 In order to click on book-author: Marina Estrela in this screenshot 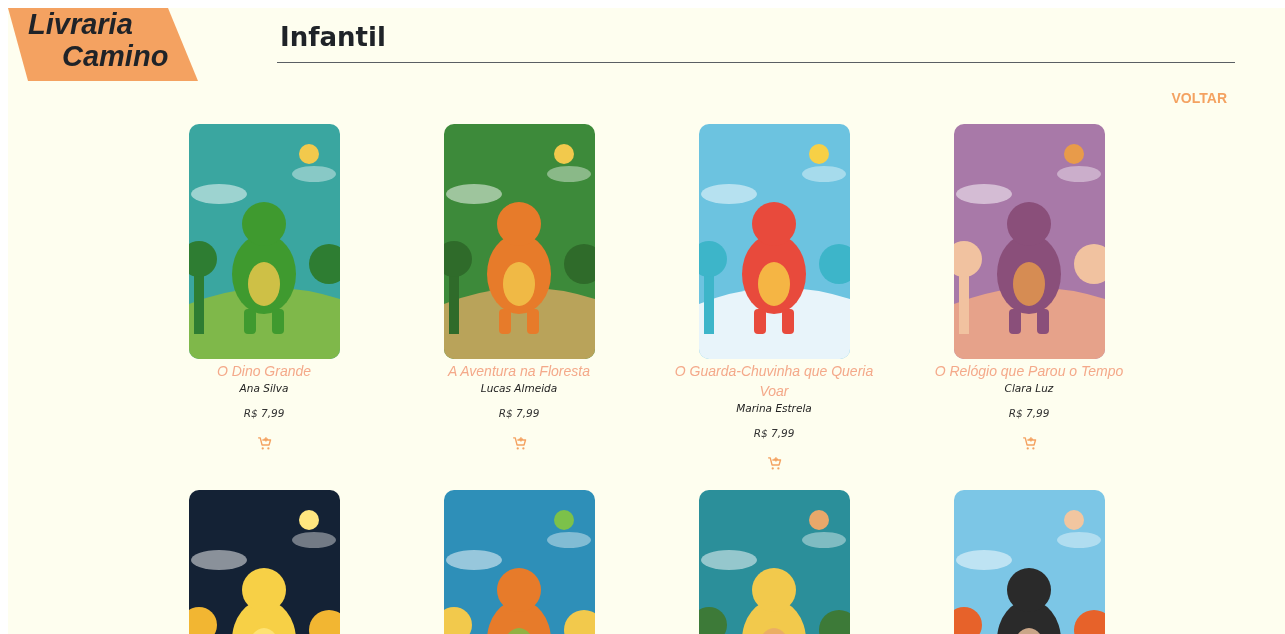, I will do `click(774, 408)`.